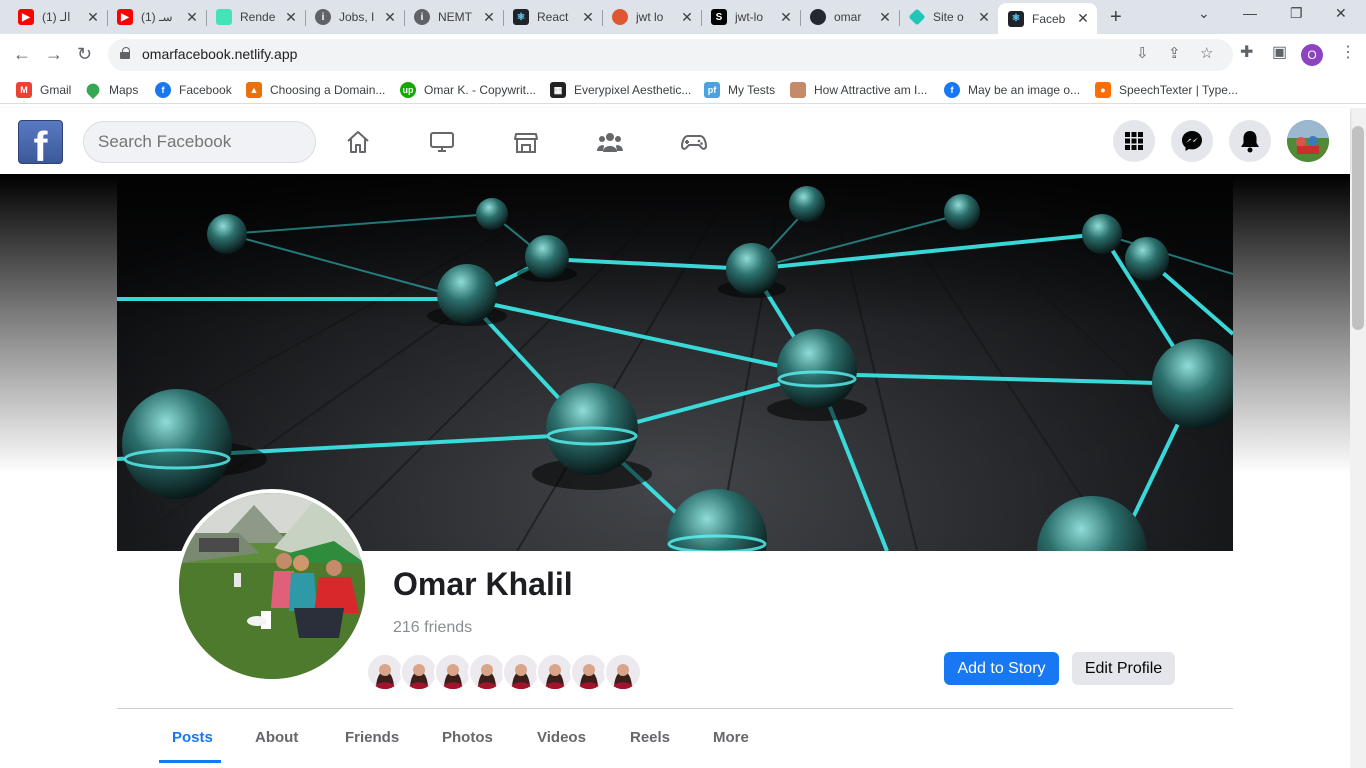  What do you see at coordinates (552, 17) in the screenshot?
I see `browser-tab: ⚛ React ✕` at bounding box center [552, 17].